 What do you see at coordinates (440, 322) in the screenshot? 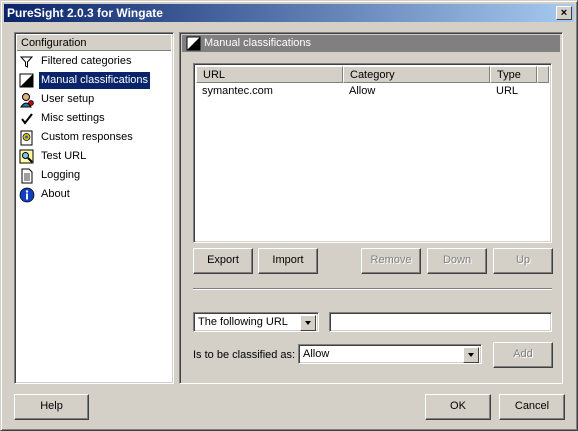
I see `url-input` at bounding box center [440, 322].